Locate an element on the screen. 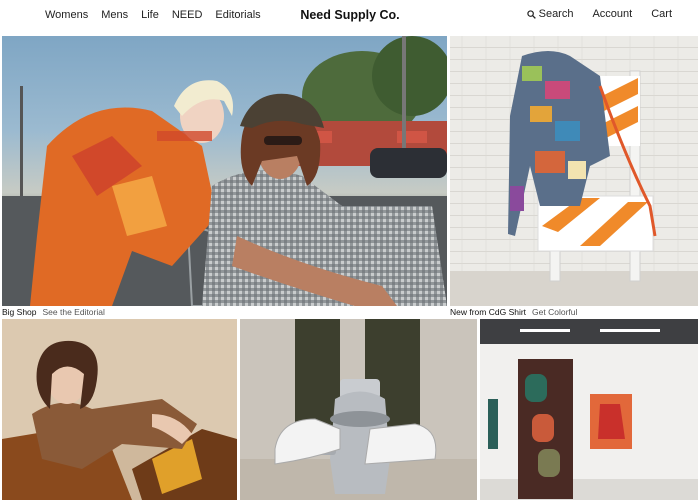 This screenshot has width=700, height=500. caption-cdg-shirt: New from CdG Shirt Get Colorful is located at coordinates (513, 312).